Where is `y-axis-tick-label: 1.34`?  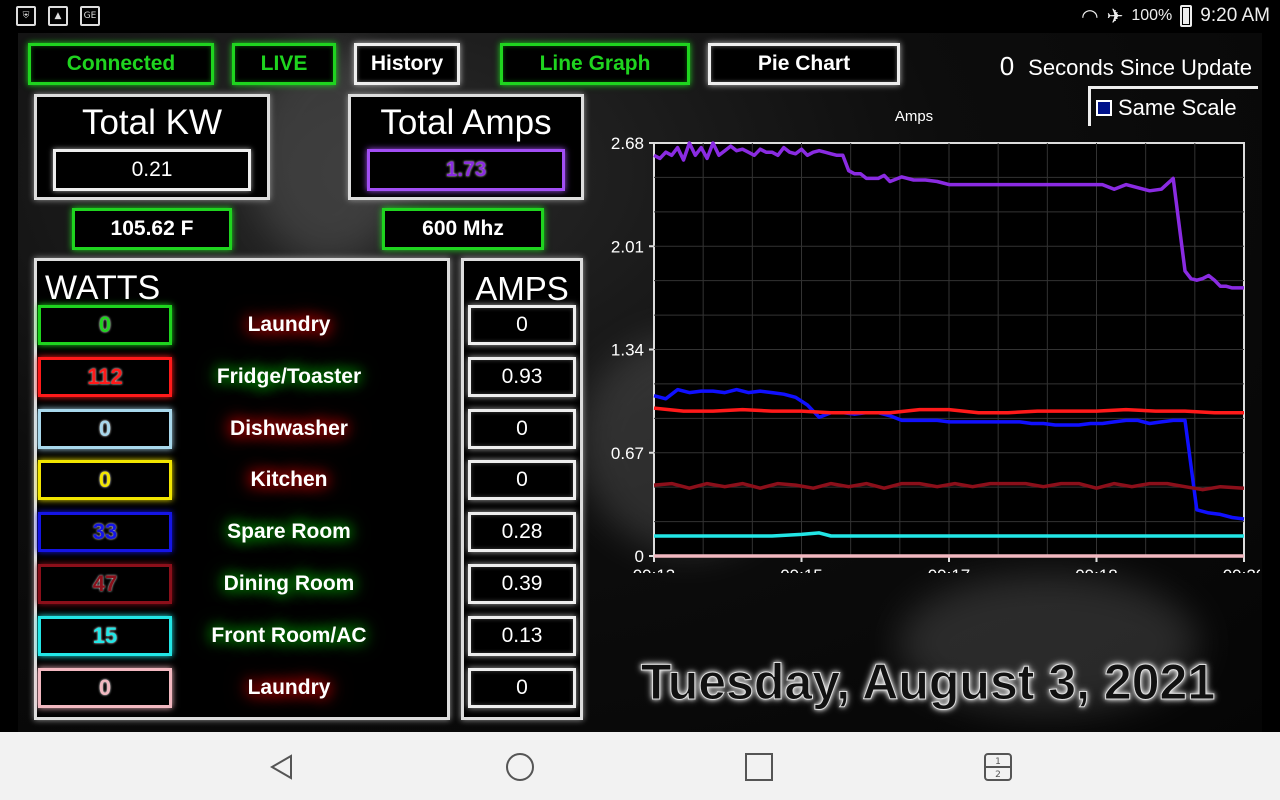 y-axis-tick-label: 1.34 is located at coordinates (627, 350).